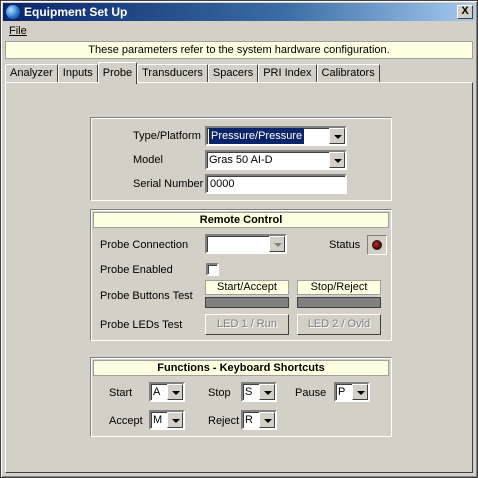 The height and width of the screenshot is (478, 478). I want to click on led2-ovld-button: LED 2 / Ovld, so click(339, 324).